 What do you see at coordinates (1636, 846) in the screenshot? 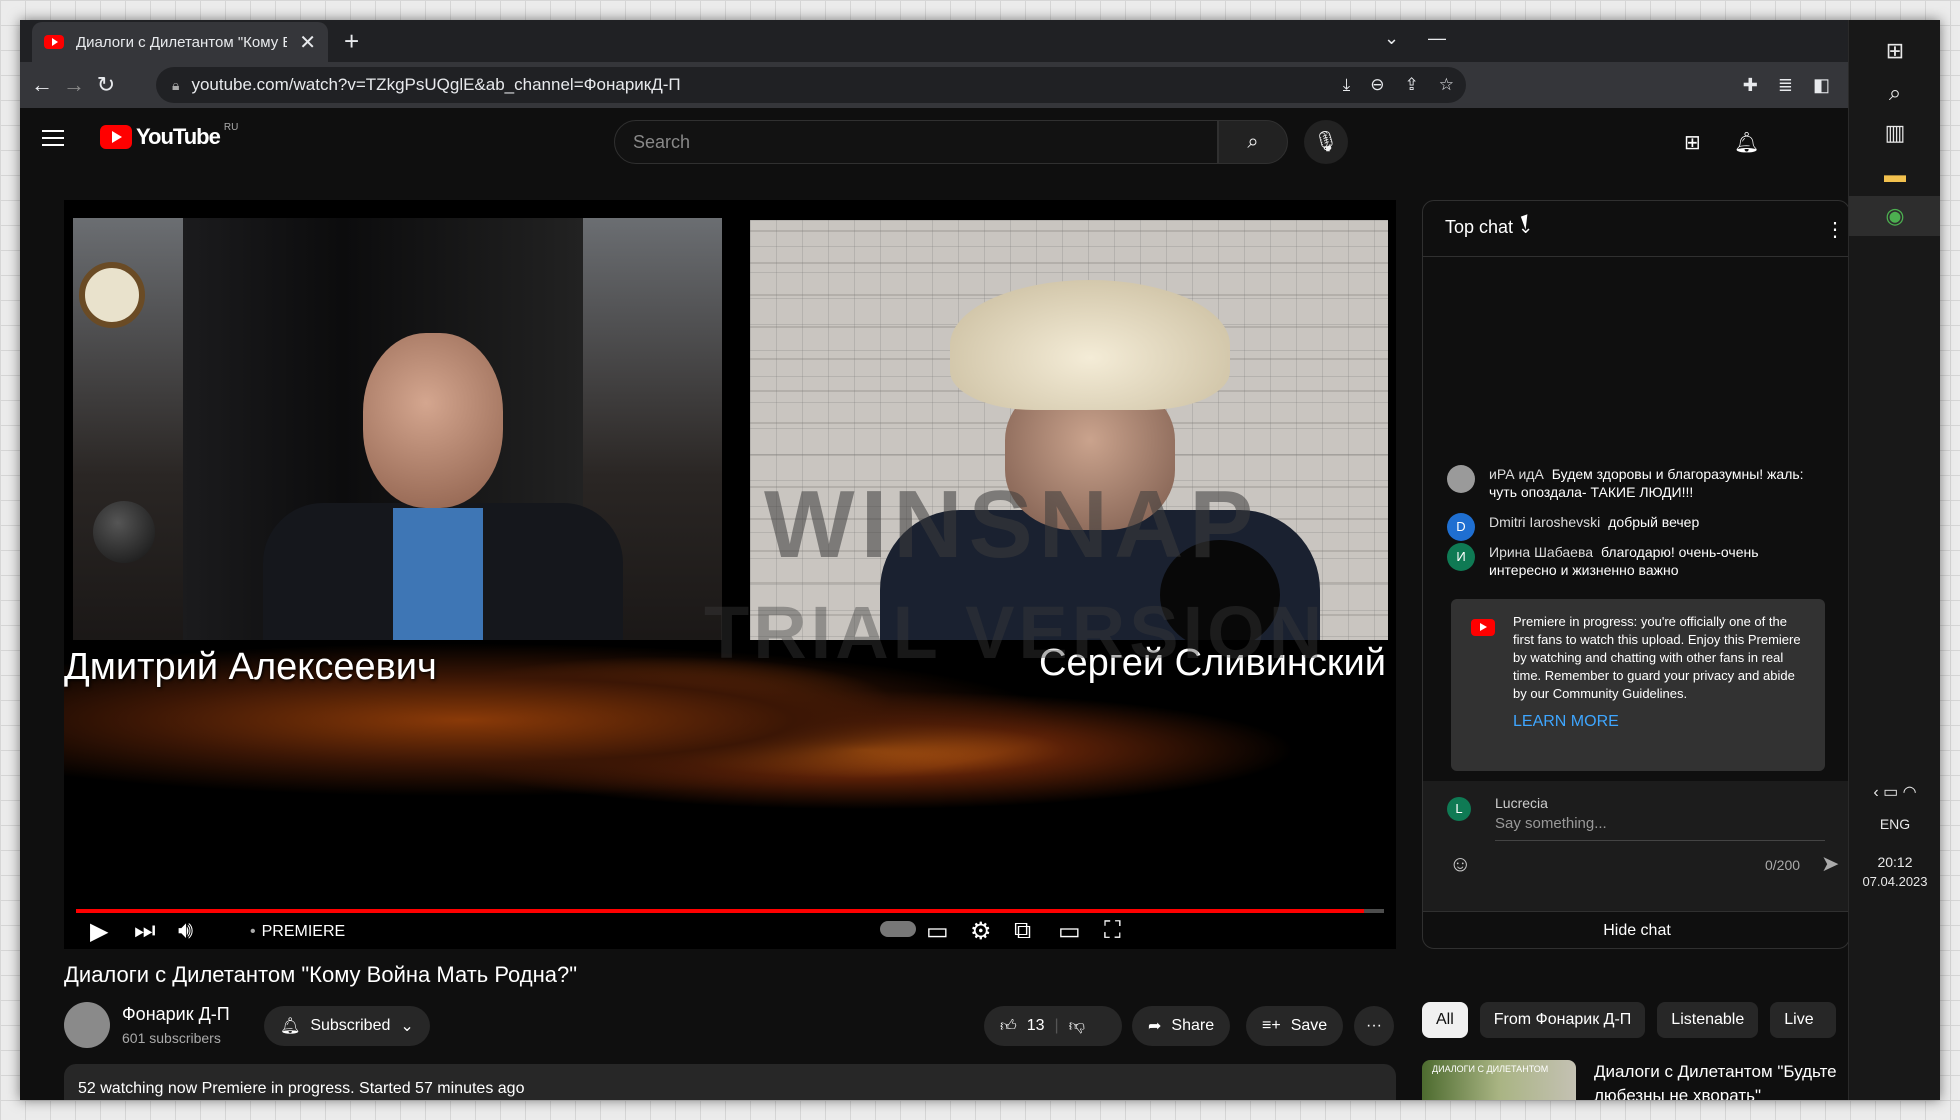
I see `chat-input-area: L Lucrecia Say something... ☺ 0/200 ➤` at bounding box center [1636, 846].